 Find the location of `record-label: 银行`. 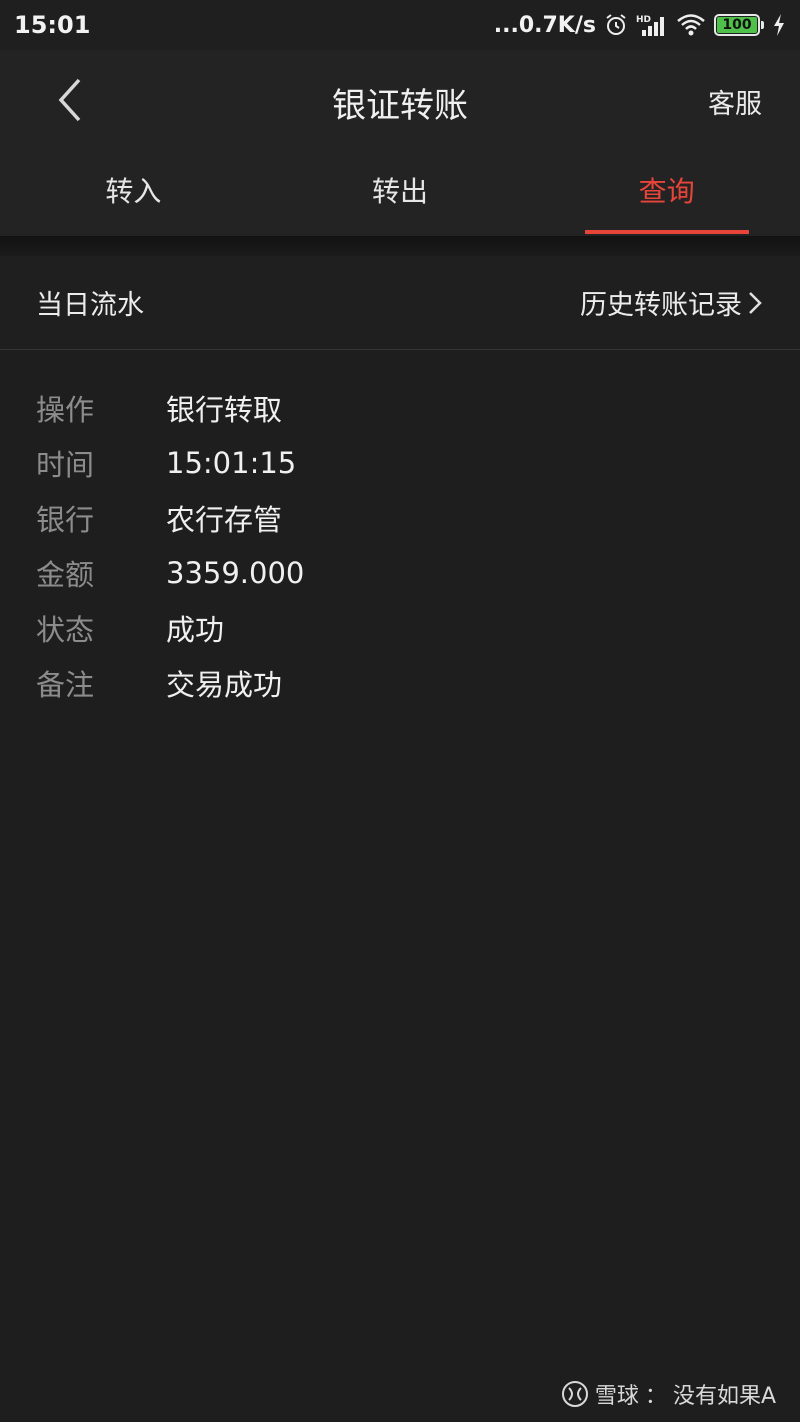

record-label: 银行 is located at coordinates (65, 519).